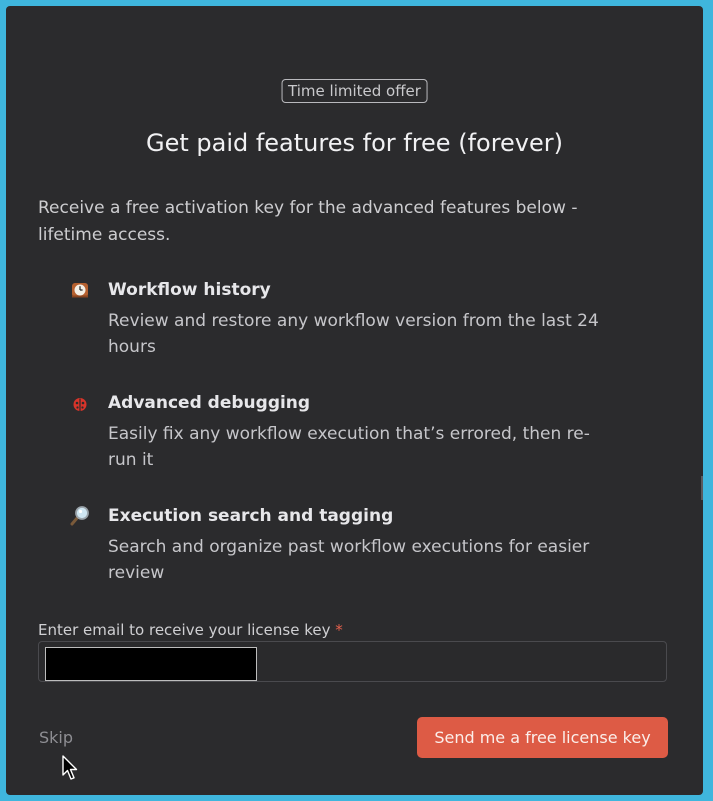 The image size is (713, 801). Describe the element at coordinates (70, 767) in the screenshot. I see `mouse-cursor-icon` at that location.